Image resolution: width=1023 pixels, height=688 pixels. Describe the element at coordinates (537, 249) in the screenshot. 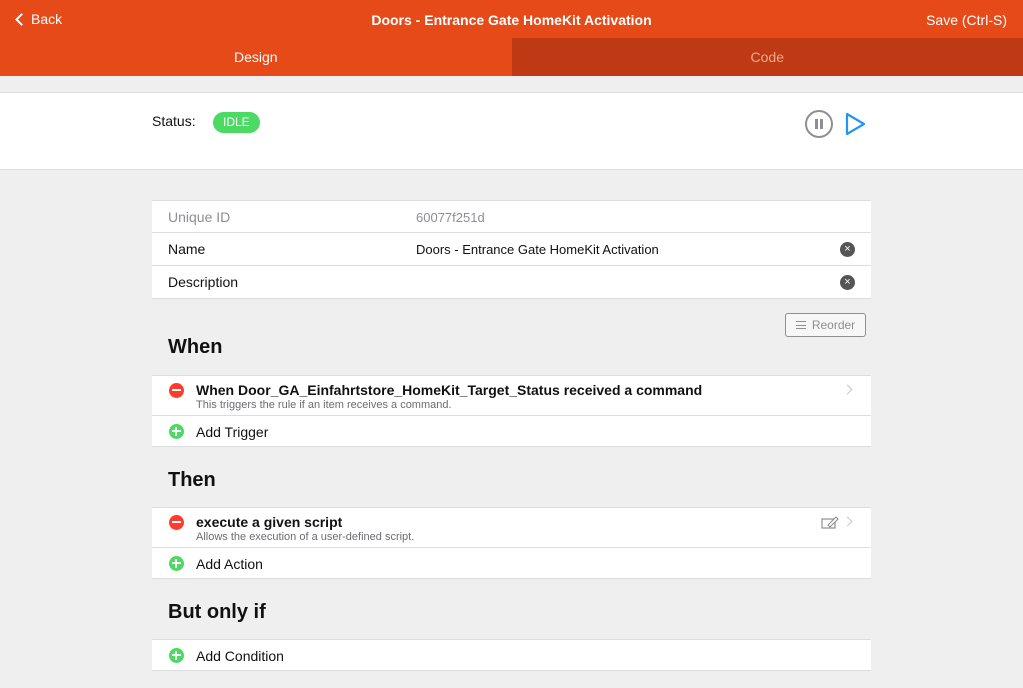

I see `name-field: Doors - Entrance Gate HomeKit Activation` at that location.